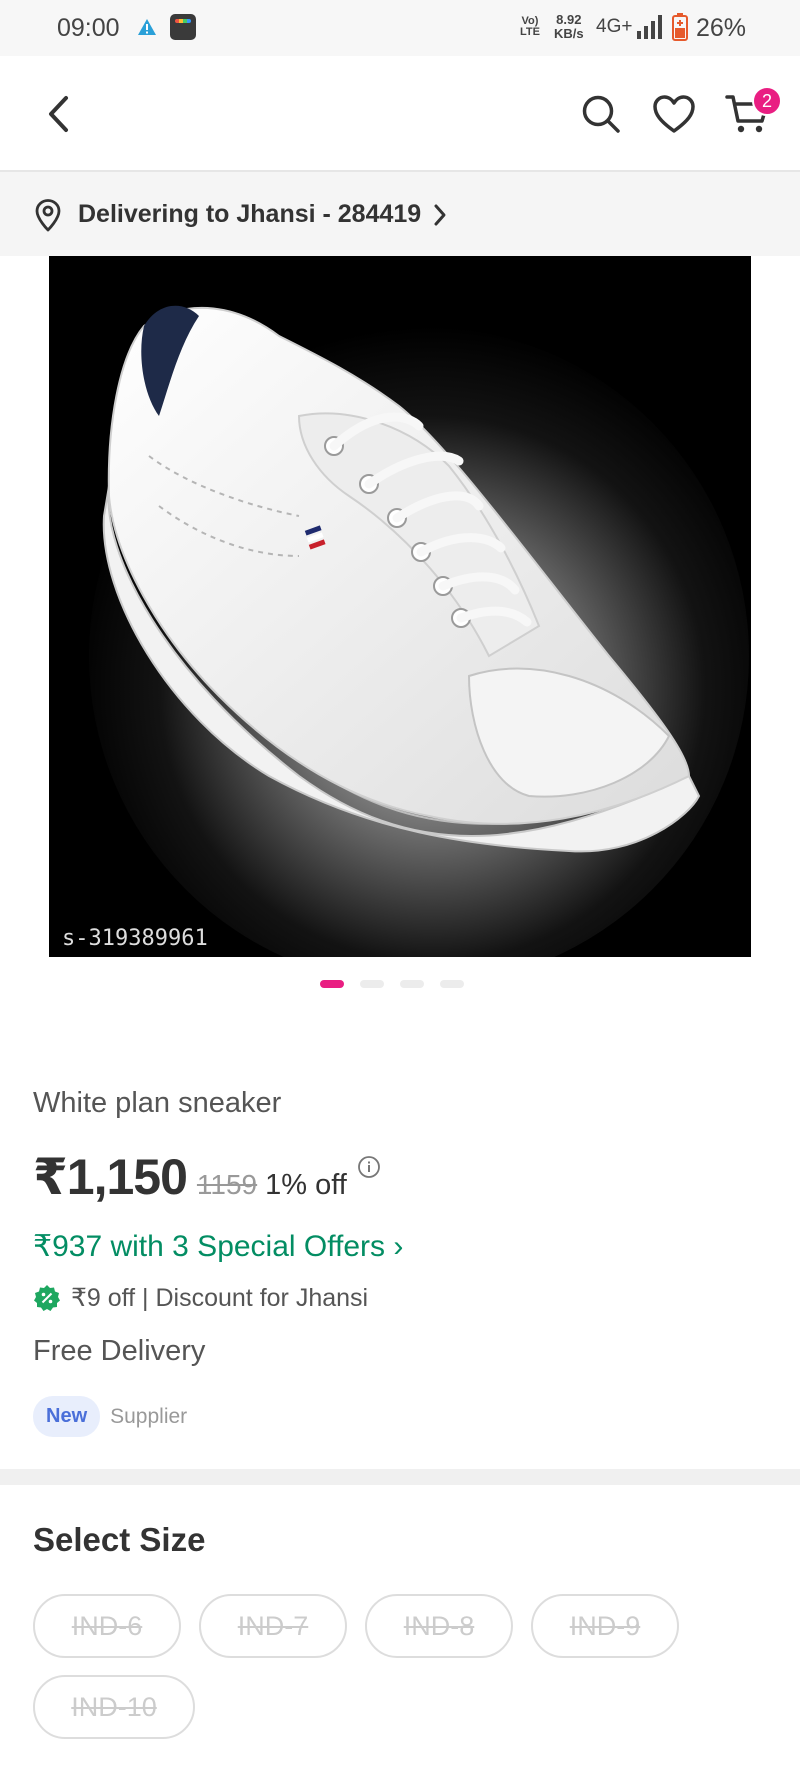  Describe the element at coordinates (649, 27) in the screenshot. I see `signal-icon` at that location.